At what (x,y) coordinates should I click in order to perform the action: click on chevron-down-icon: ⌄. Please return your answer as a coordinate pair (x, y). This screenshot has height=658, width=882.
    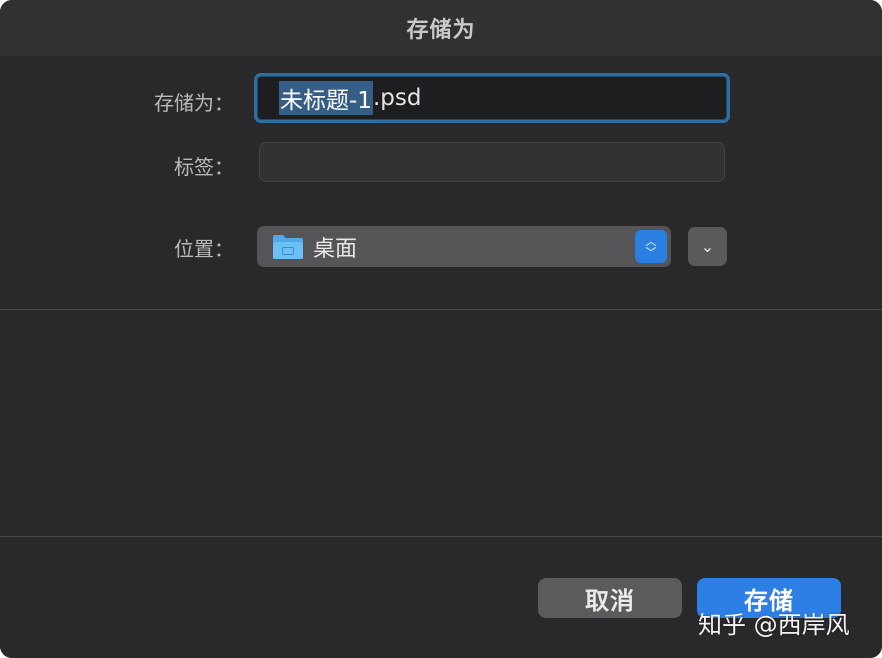
    Looking at the image, I should click on (707, 246).